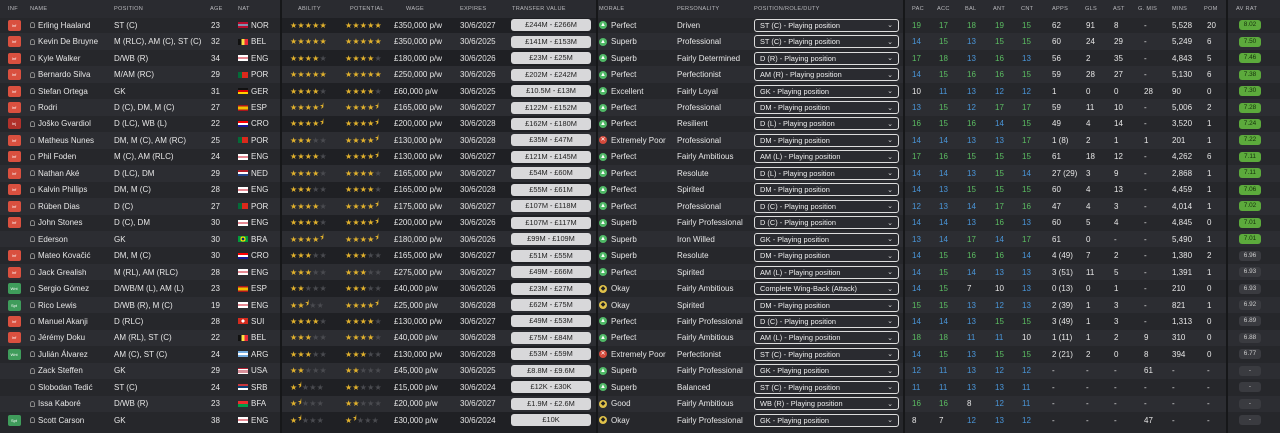 The width and height of the screenshot is (1280, 433). I want to click on player-name-cell: Ederson, so click(70, 239).